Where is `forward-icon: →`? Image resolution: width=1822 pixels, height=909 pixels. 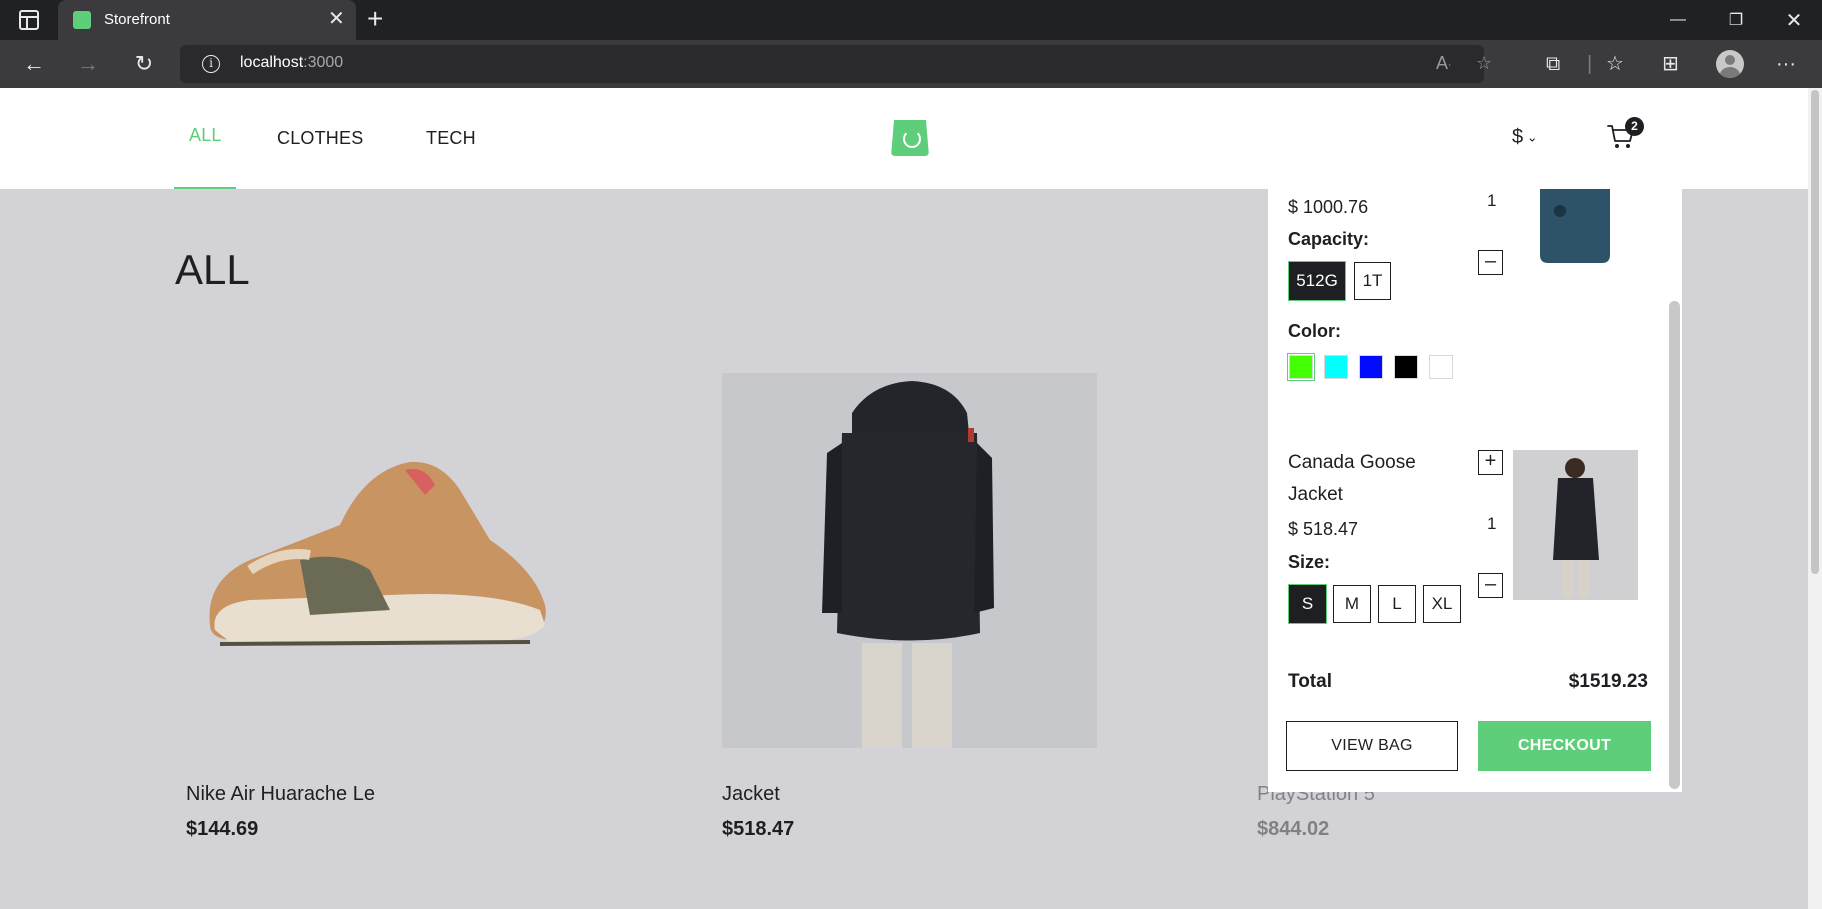 forward-icon: → is located at coordinates (88, 64).